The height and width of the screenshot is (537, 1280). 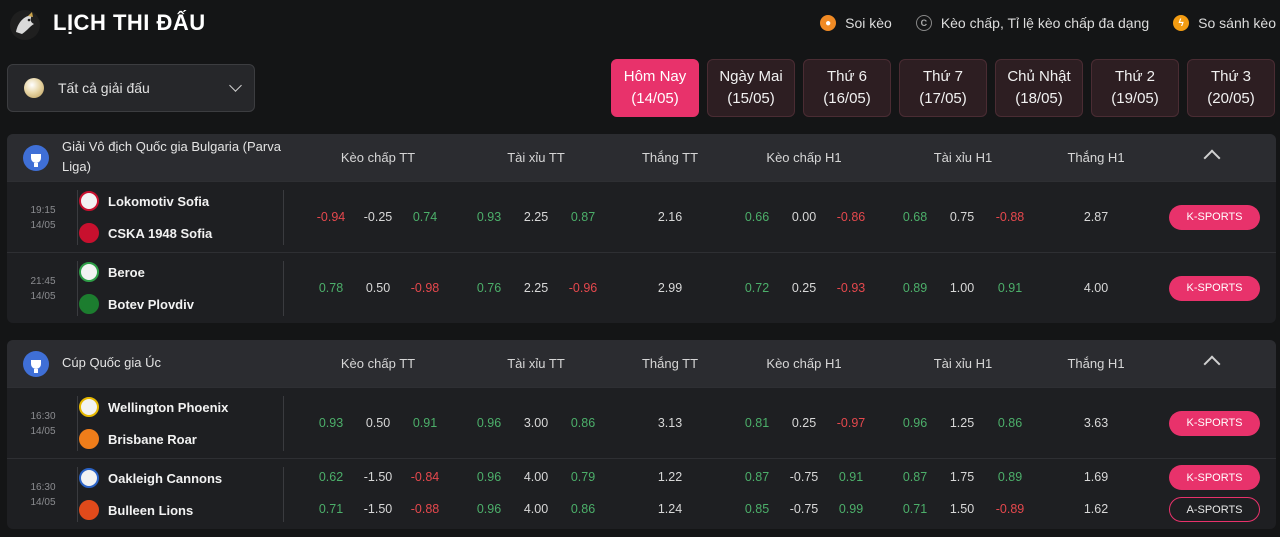 I want to click on match-time-value: 19:15, so click(x=43, y=210).